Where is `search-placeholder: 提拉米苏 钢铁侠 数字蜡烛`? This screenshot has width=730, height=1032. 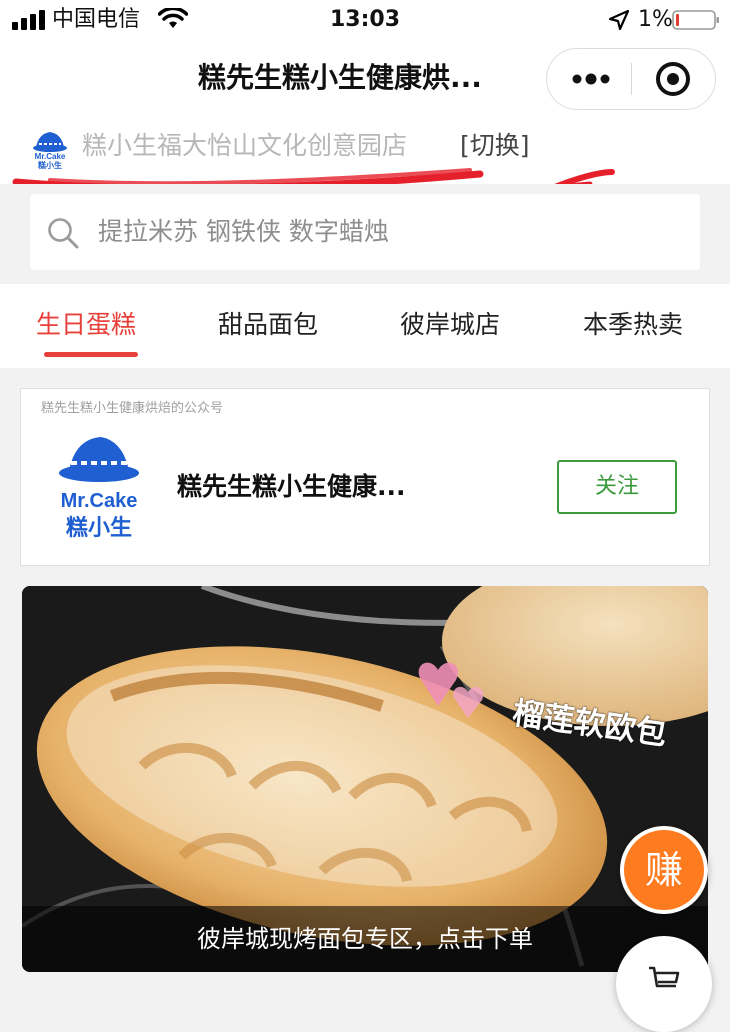
search-placeholder: 提拉米苏 钢铁侠 数字蜡烛 is located at coordinates (243, 231).